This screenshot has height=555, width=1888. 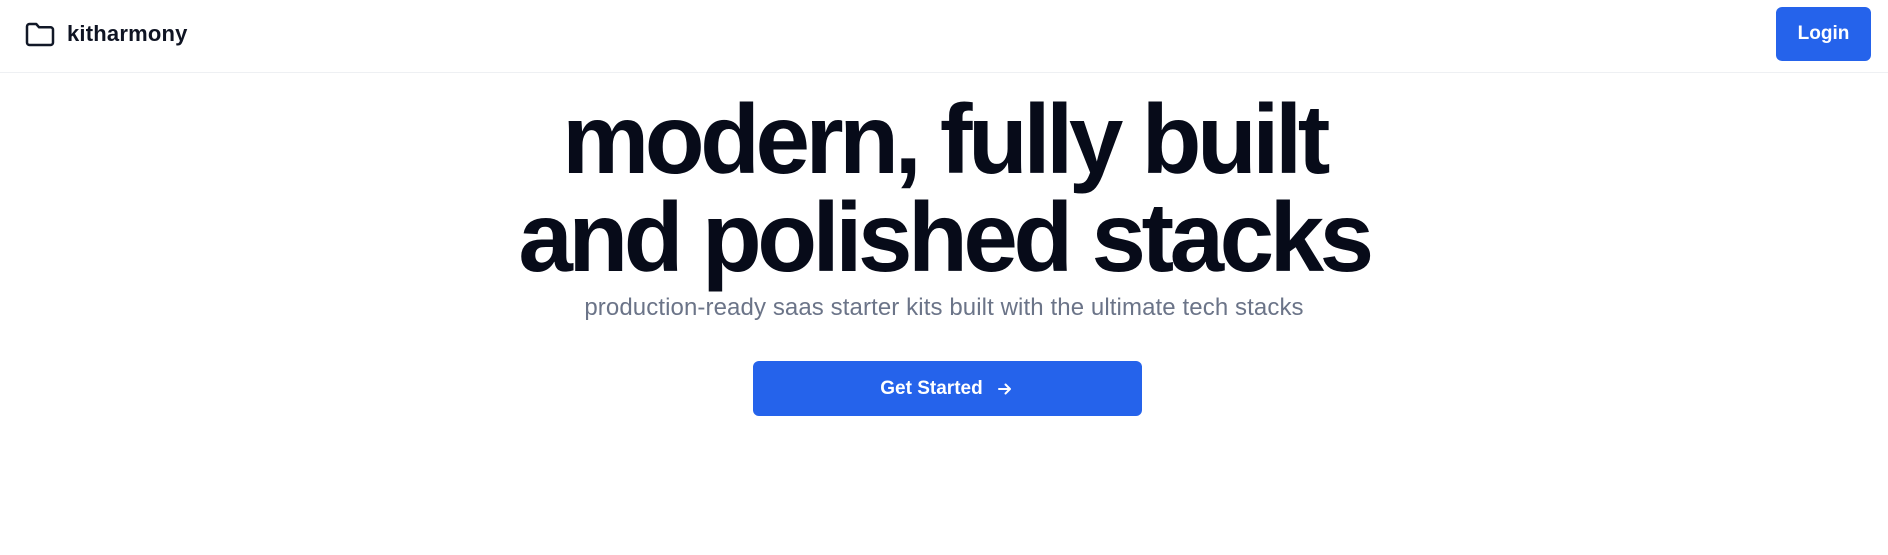 What do you see at coordinates (944, 36) in the screenshot?
I see `top-navigation-bar: kitharmony Login` at bounding box center [944, 36].